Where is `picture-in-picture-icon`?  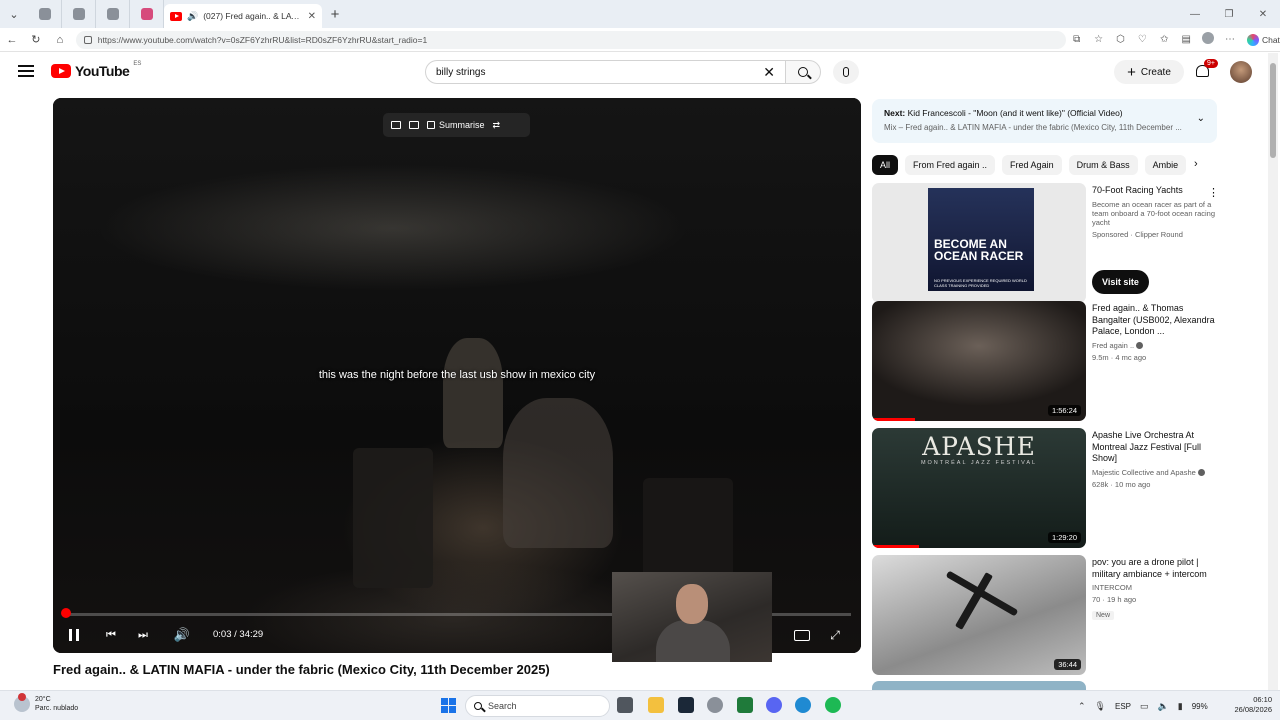
picture-in-picture-icon is located at coordinates (396, 125).